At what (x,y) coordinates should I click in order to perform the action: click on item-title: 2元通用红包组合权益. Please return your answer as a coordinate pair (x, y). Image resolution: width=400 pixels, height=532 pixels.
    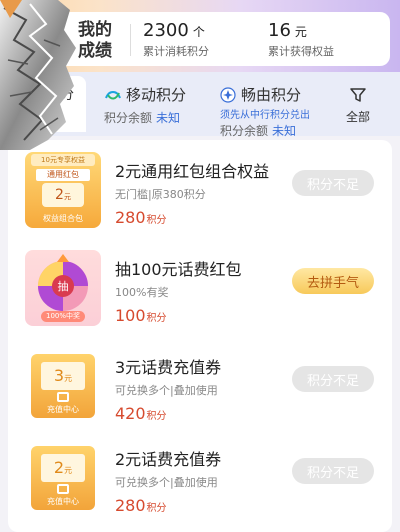
    Looking at the image, I should click on (192, 170).